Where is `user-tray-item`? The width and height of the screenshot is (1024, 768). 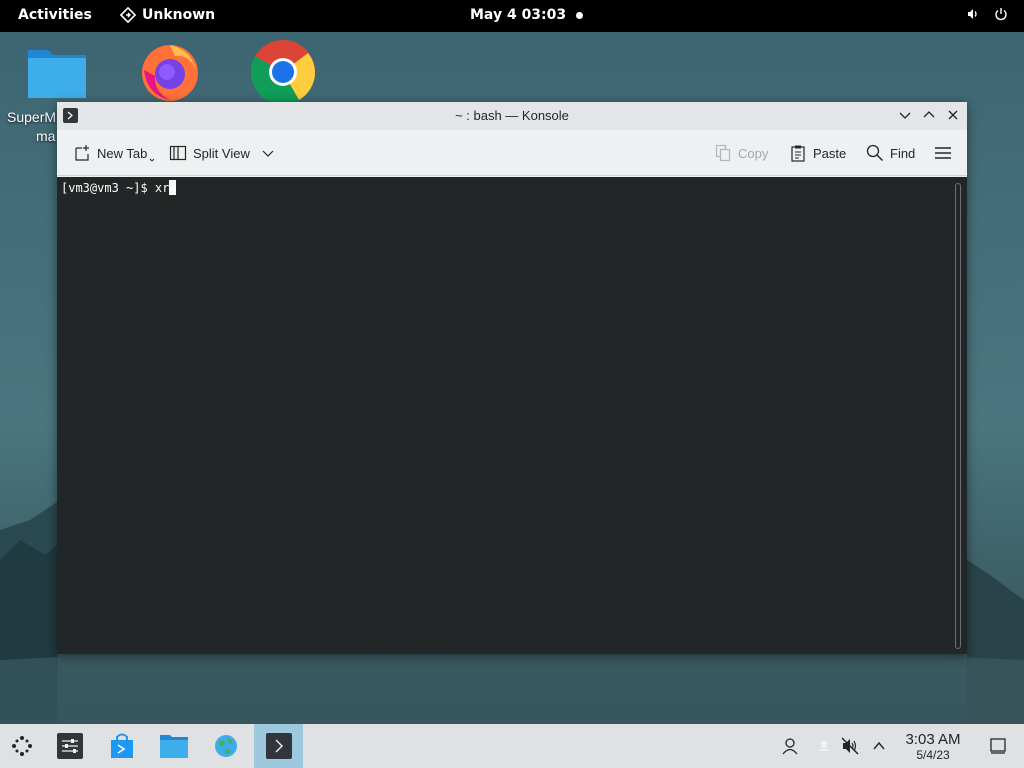 user-tray-item is located at coordinates (790, 746).